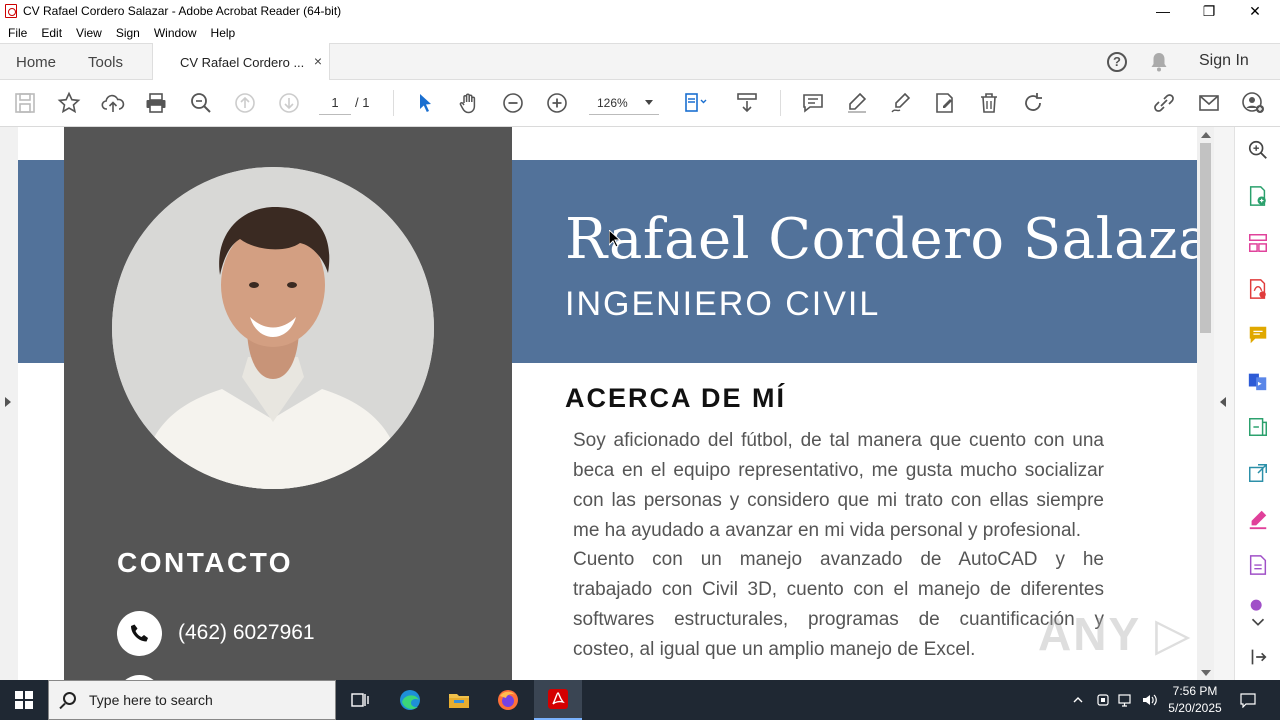 The width and height of the screenshot is (1280, 720). I want to click on page-number-input: 1, so click(335, 103).